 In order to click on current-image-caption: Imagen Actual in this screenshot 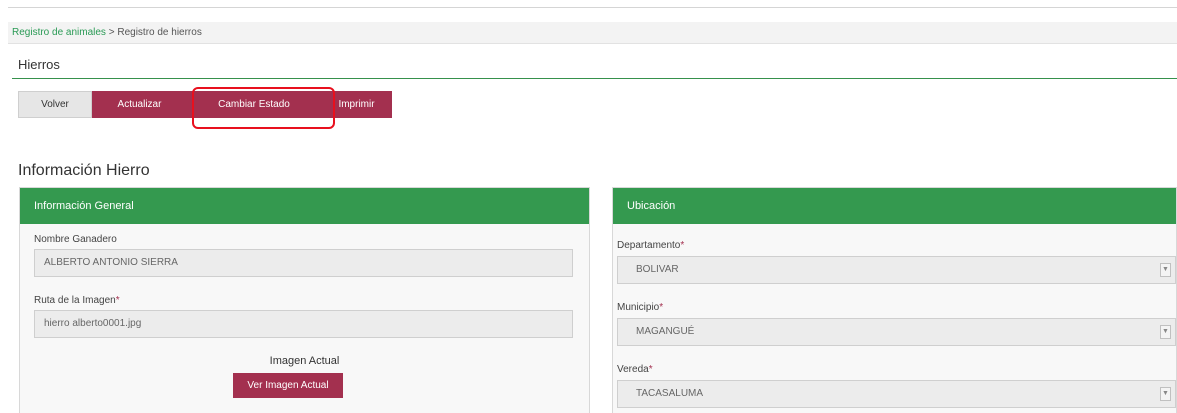, I will do `click(304, 361)`.